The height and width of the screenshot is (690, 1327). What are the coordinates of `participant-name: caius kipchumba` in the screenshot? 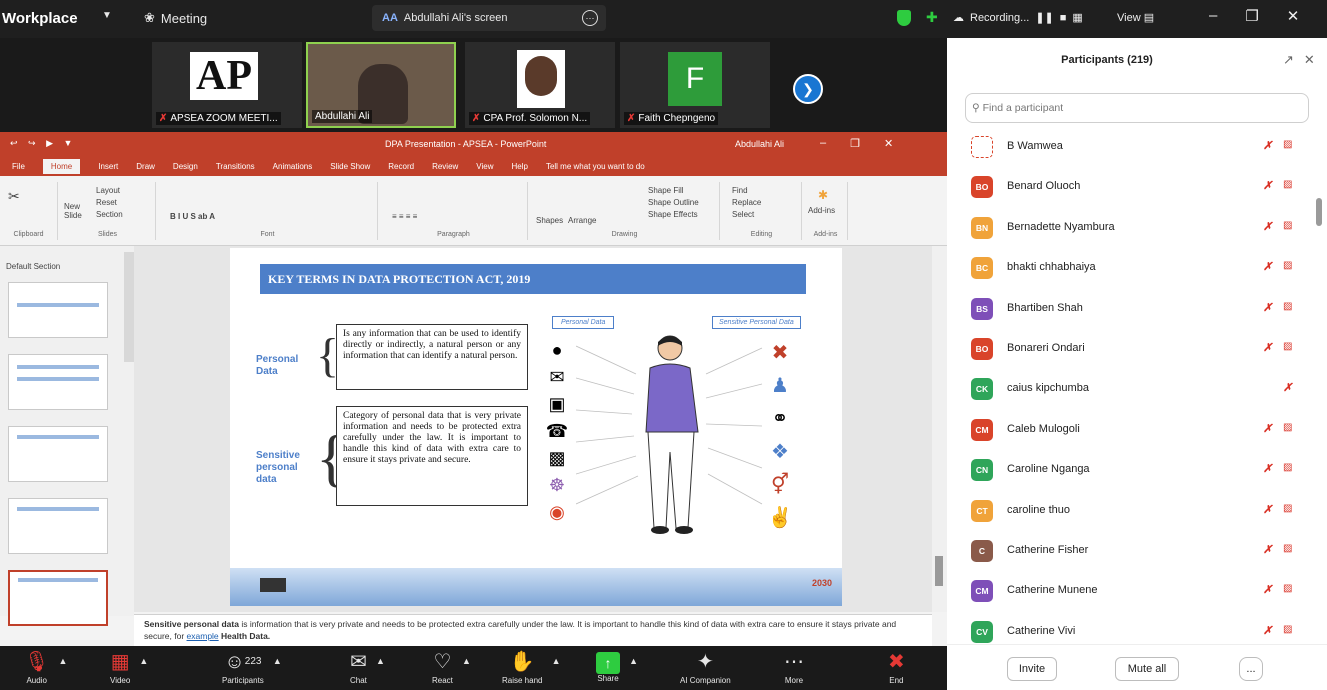 It's located at (1048, 388).